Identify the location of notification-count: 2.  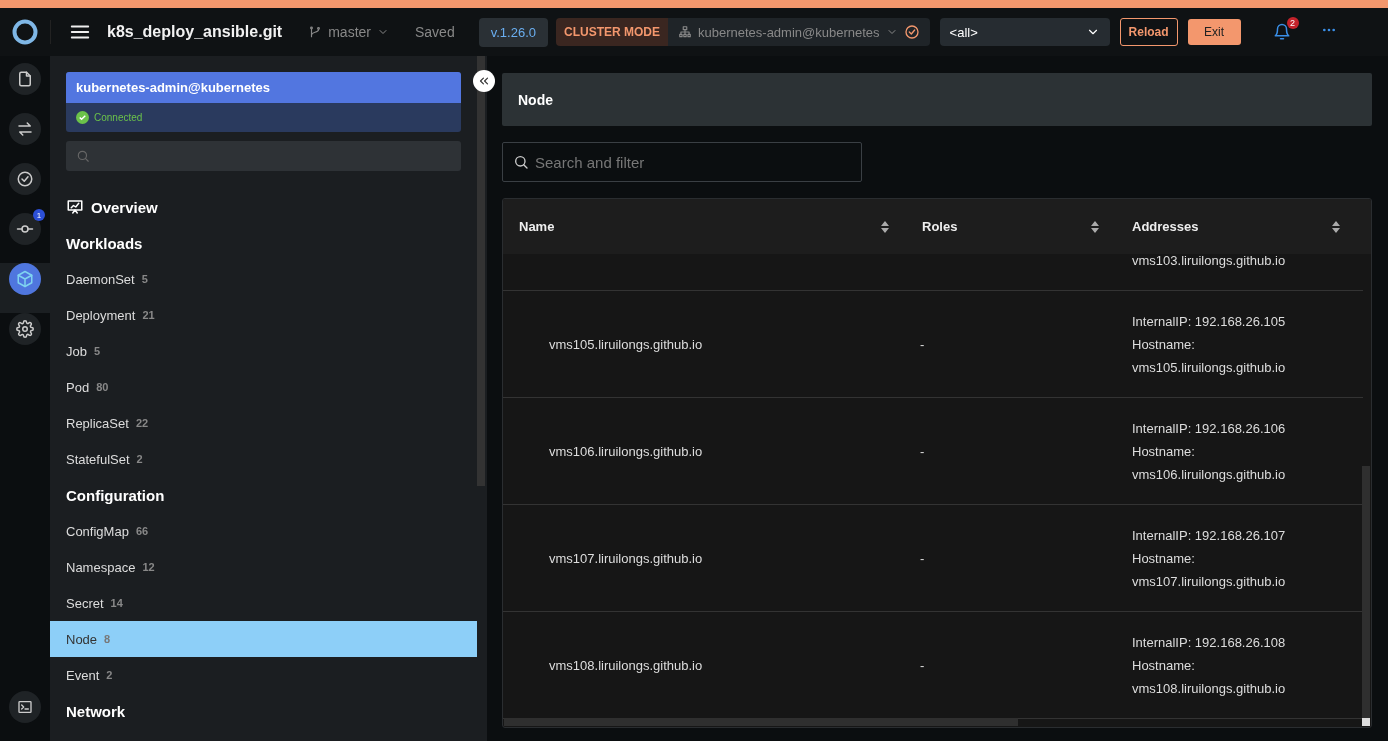
(1292, 23).